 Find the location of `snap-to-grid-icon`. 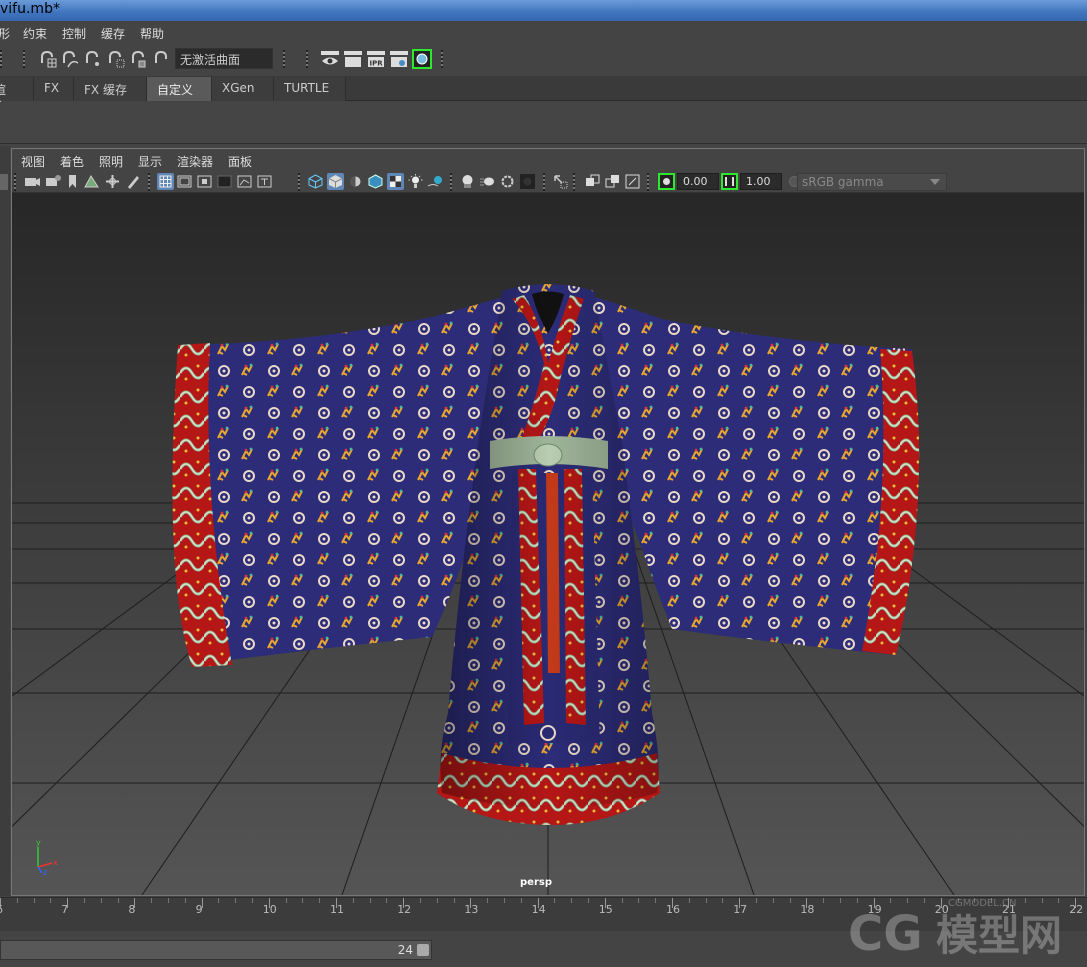

snap-to-grid-icon is located at coordinates (48, 59).